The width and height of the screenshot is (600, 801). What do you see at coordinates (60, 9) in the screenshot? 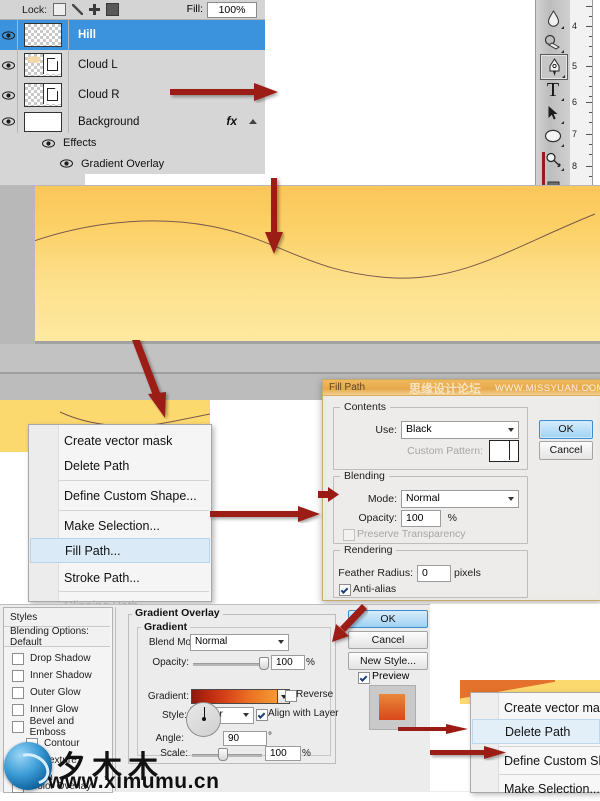
I see `lock-transparent-pixels-icon` at bounding box center [60, 9].